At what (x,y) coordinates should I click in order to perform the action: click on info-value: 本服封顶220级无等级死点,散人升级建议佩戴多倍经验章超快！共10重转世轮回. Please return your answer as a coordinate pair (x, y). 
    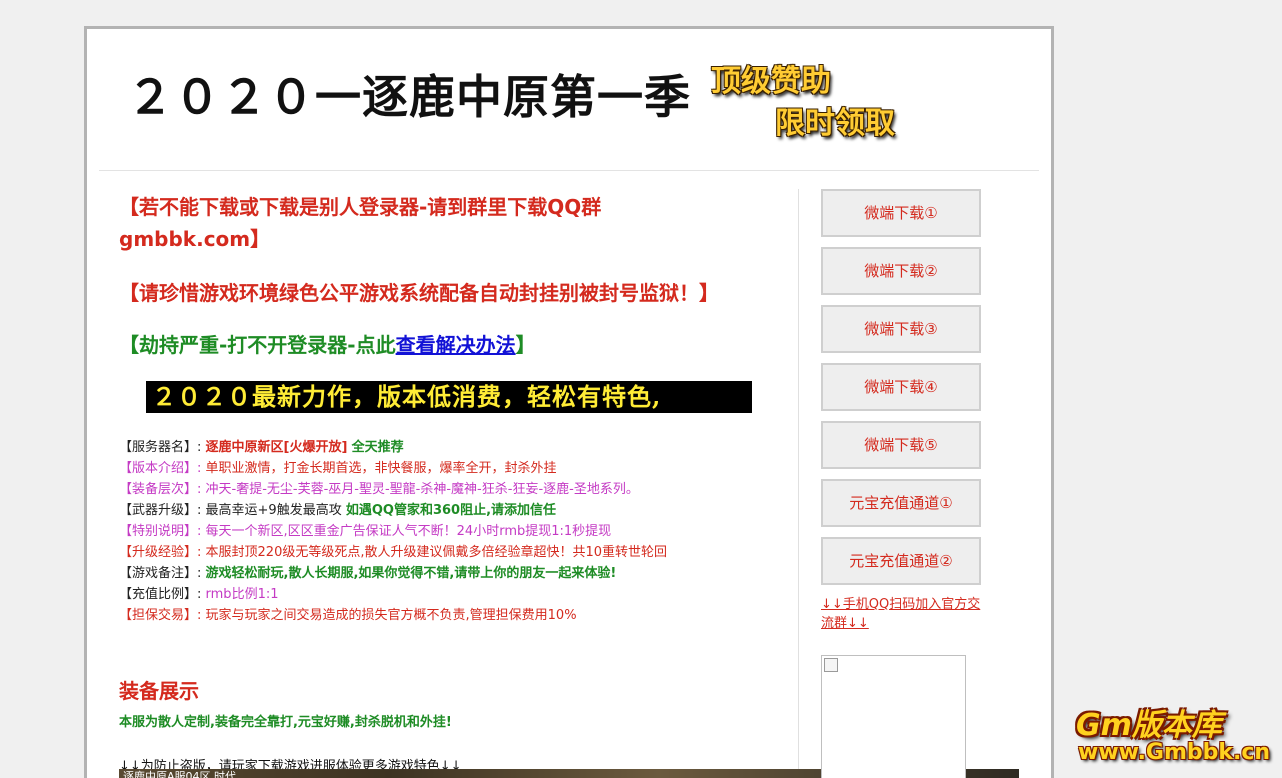
    Looking at the image, I should click on (436, 552).